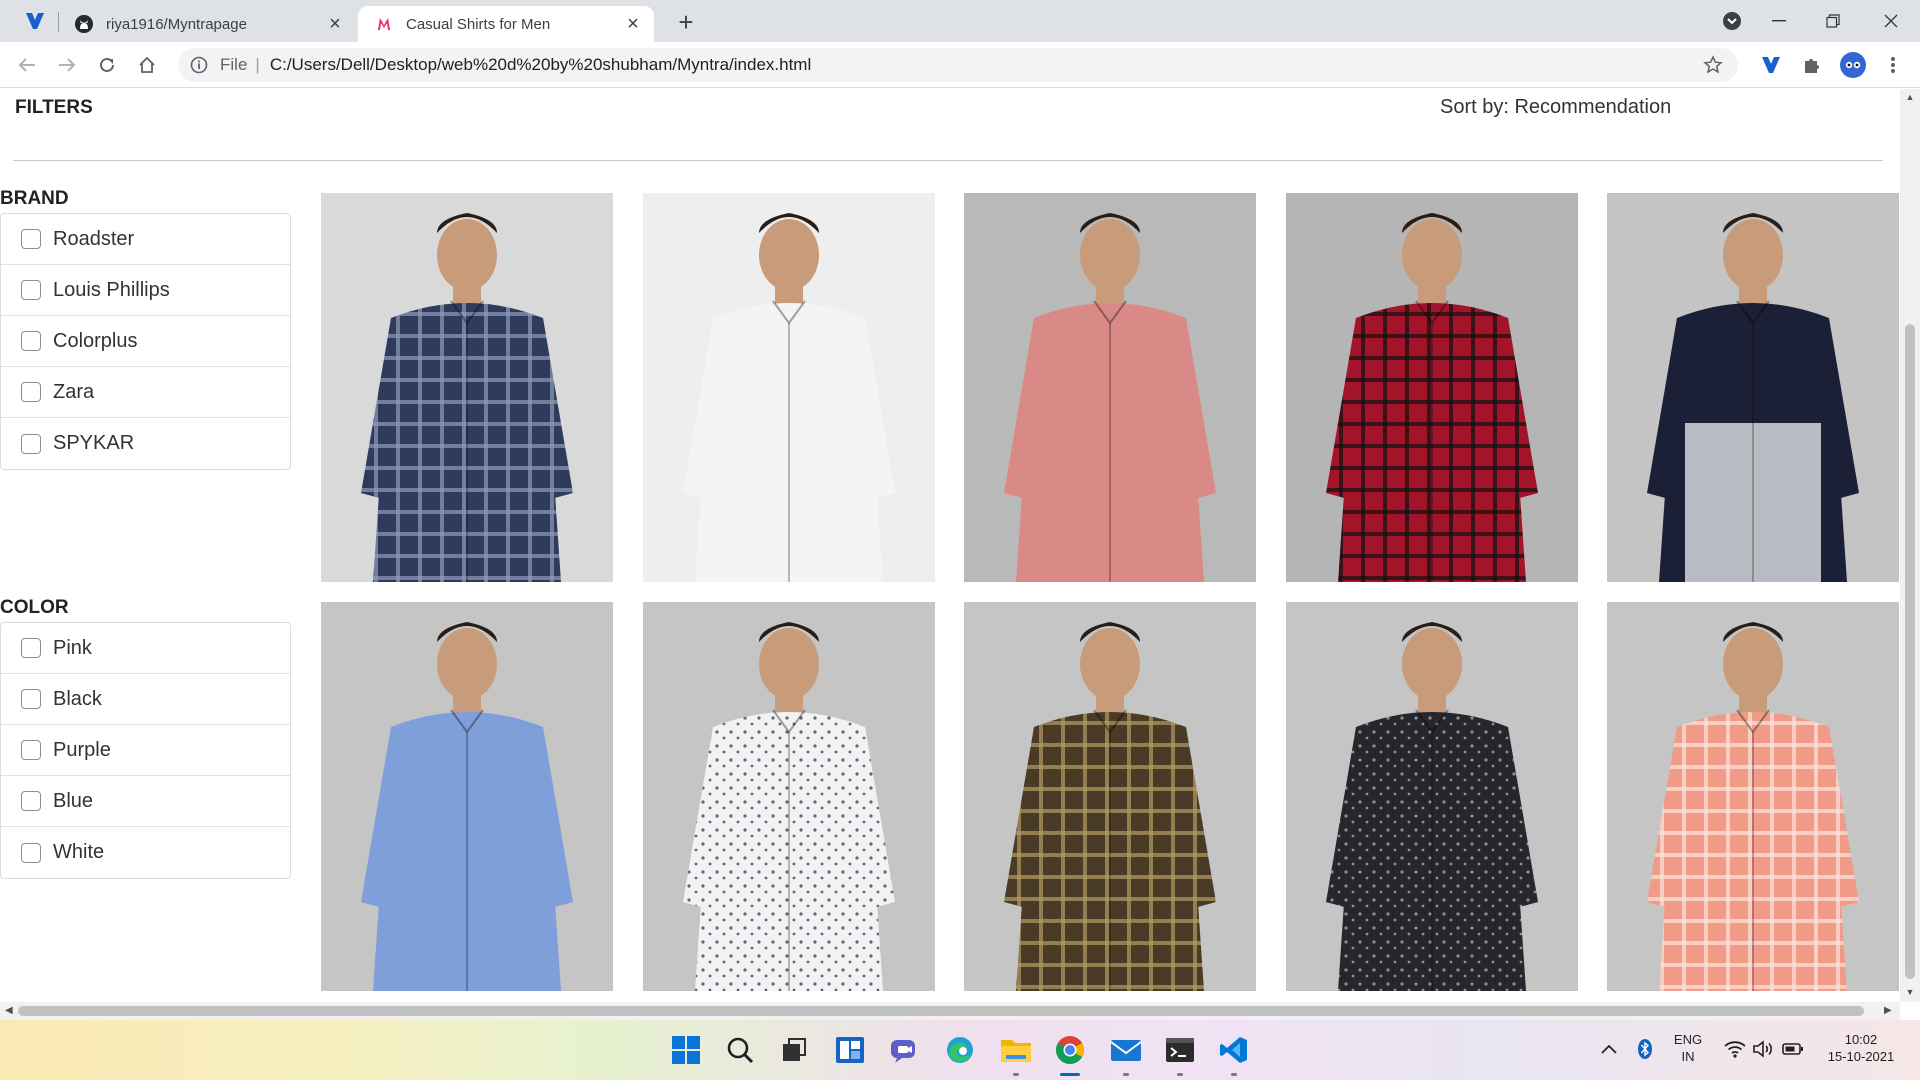  I want to click on tab-search-button, so click(1732, 21).